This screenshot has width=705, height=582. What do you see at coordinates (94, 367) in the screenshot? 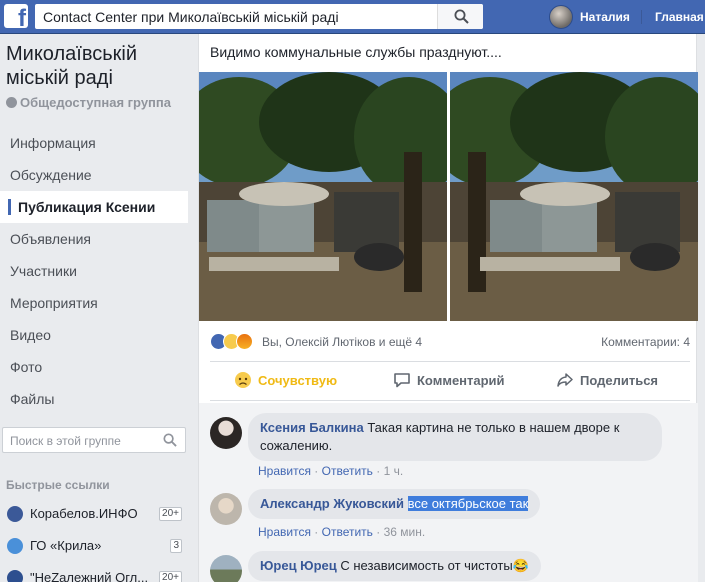
I see `nav-item-photos: Фото` at bounding box center [94, 367].